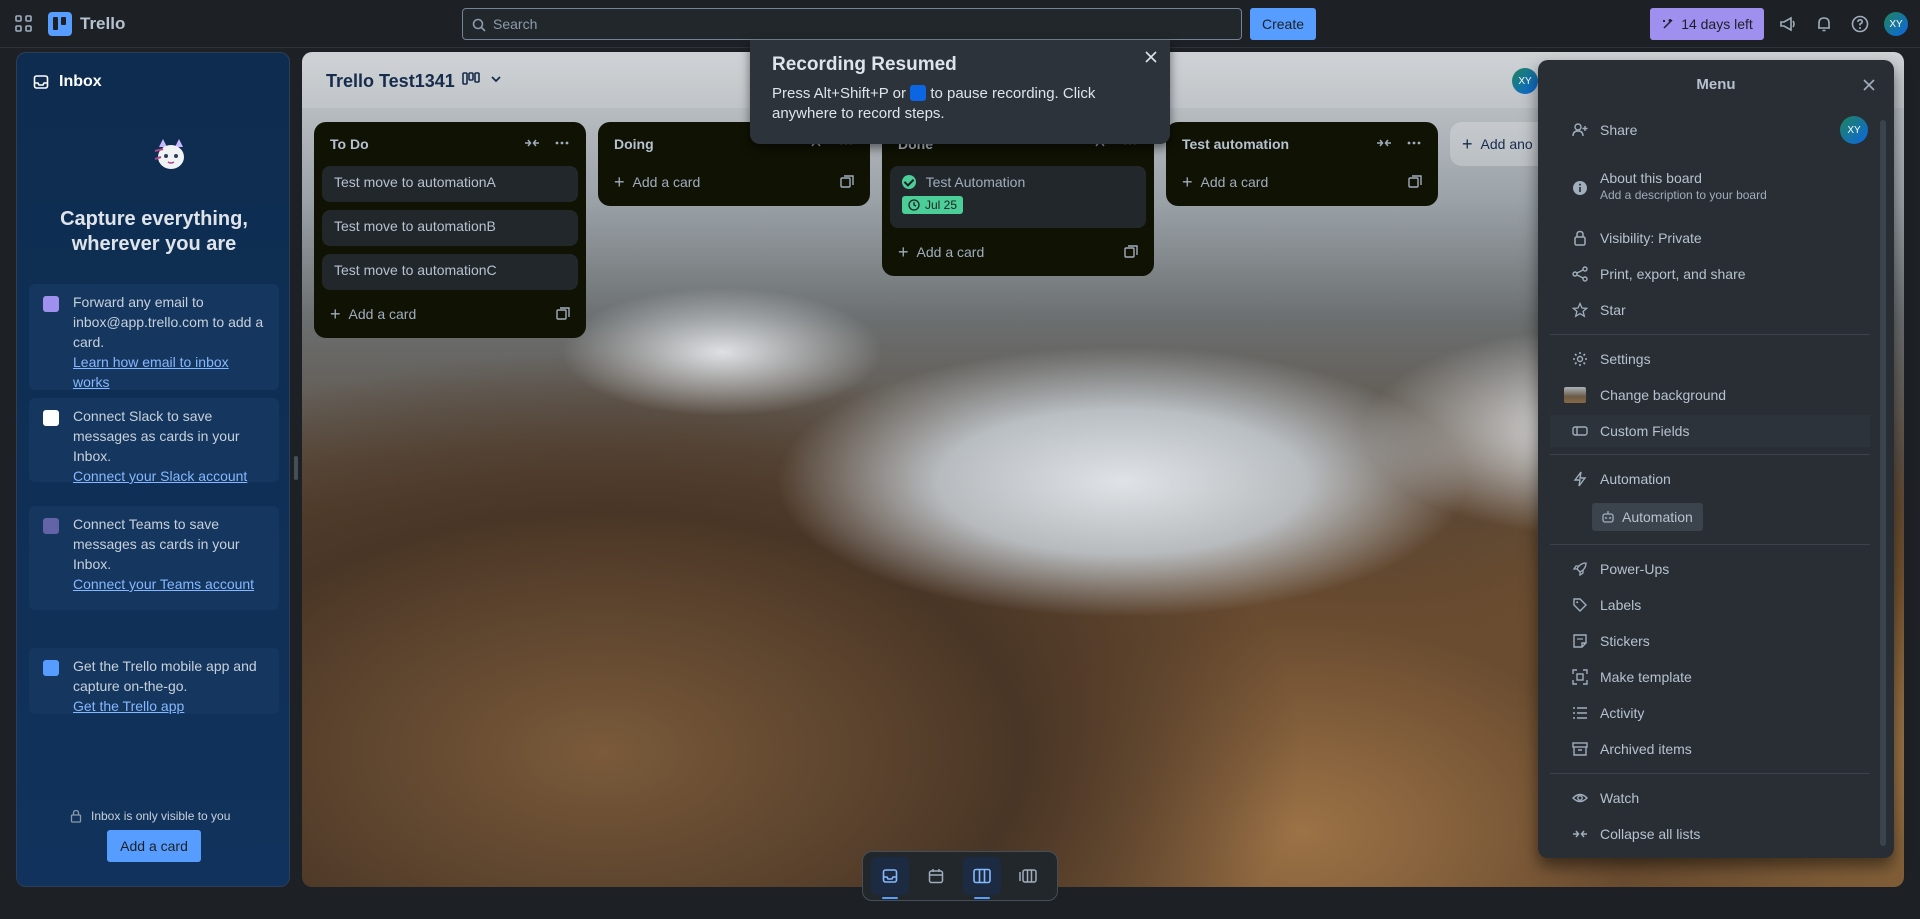 The width and height of the screenshot is (1920, 919). I want to click on menu-settings: Settings, so click(1710, 359).